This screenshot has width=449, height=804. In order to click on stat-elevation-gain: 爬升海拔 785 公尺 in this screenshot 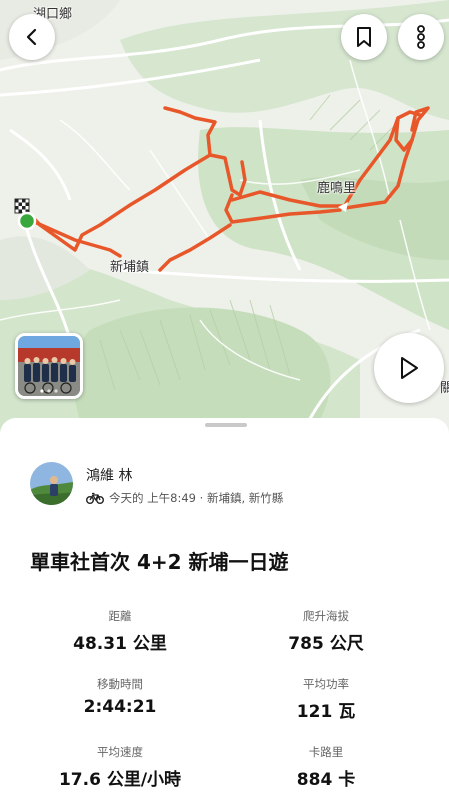, I will do `click(326, 631)`.